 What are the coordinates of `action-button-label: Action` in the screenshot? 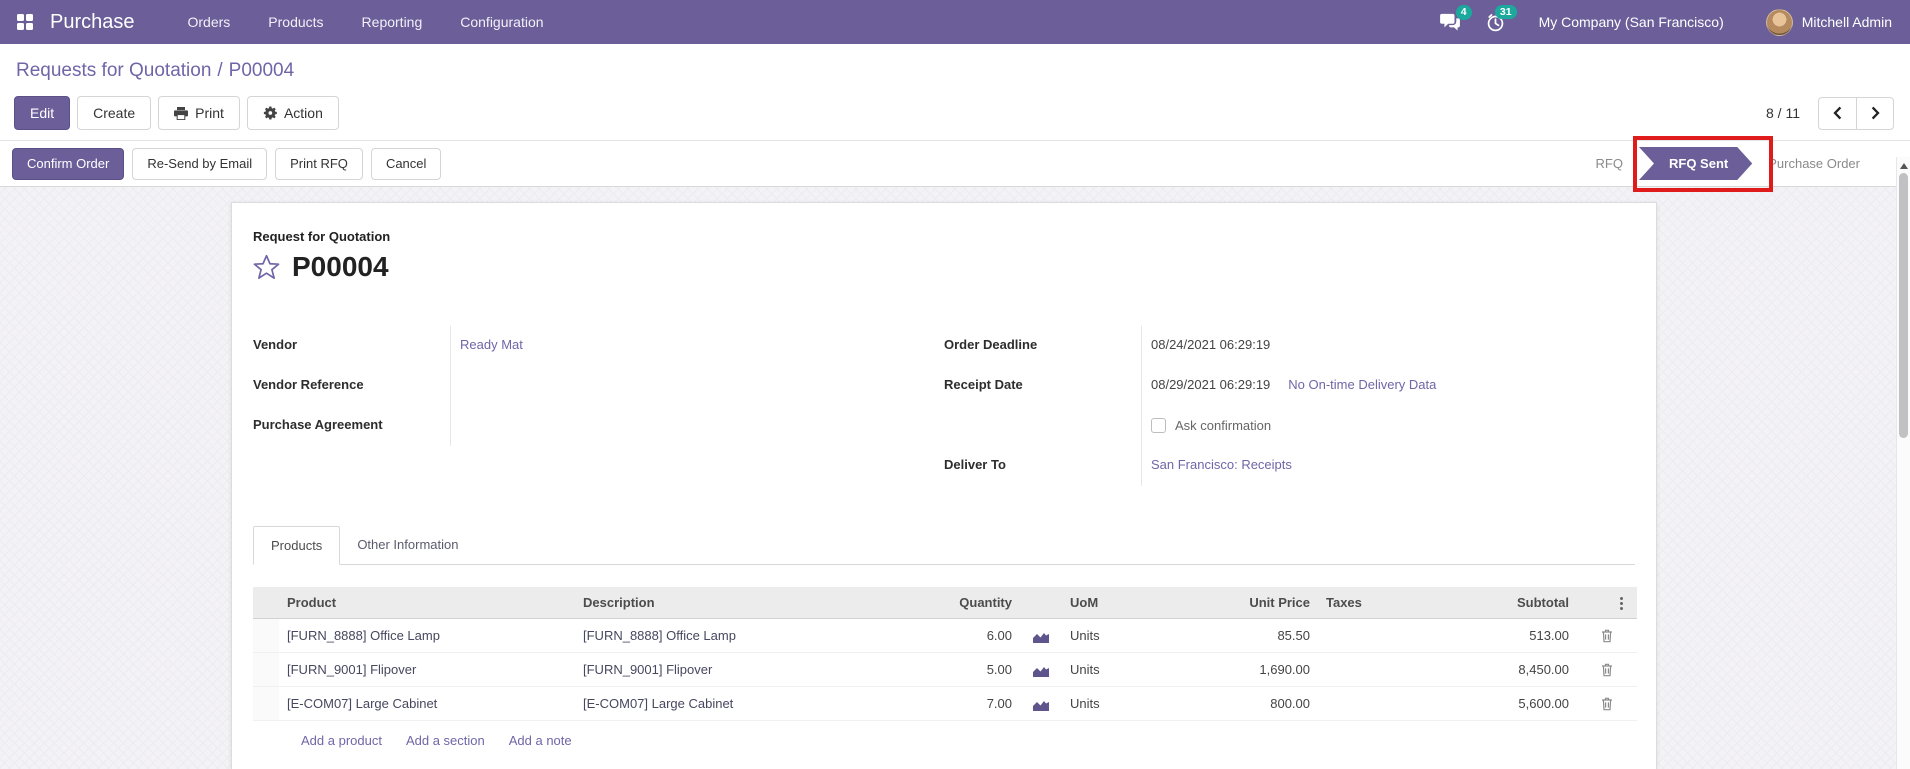 It's located at (303, 113).